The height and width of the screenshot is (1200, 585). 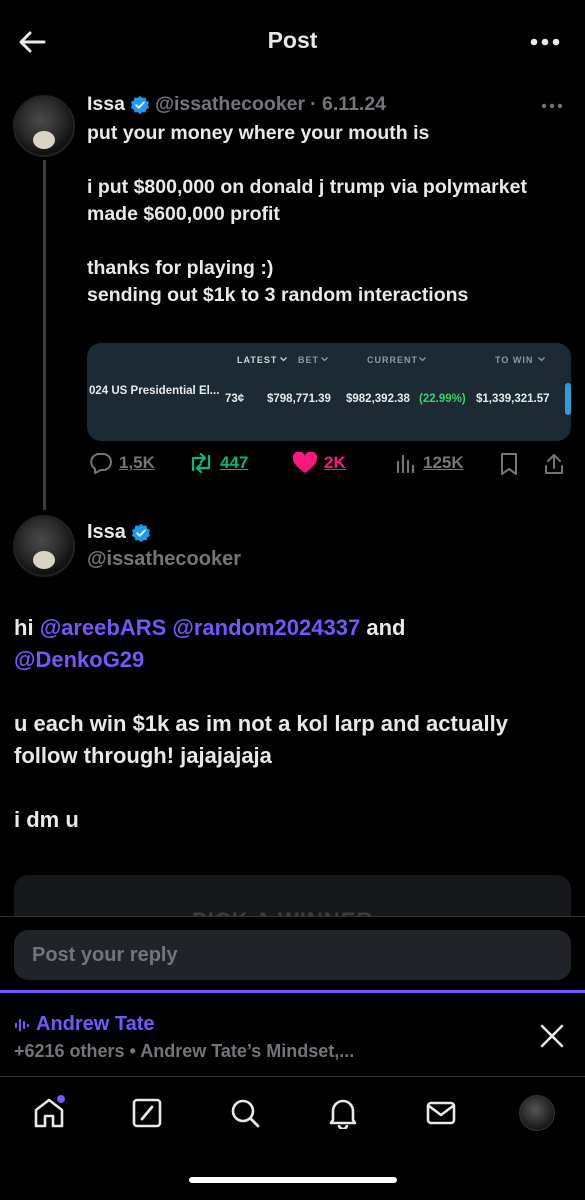 I want to click on col-to-win: TO WIN, so click(x=514, y=360).